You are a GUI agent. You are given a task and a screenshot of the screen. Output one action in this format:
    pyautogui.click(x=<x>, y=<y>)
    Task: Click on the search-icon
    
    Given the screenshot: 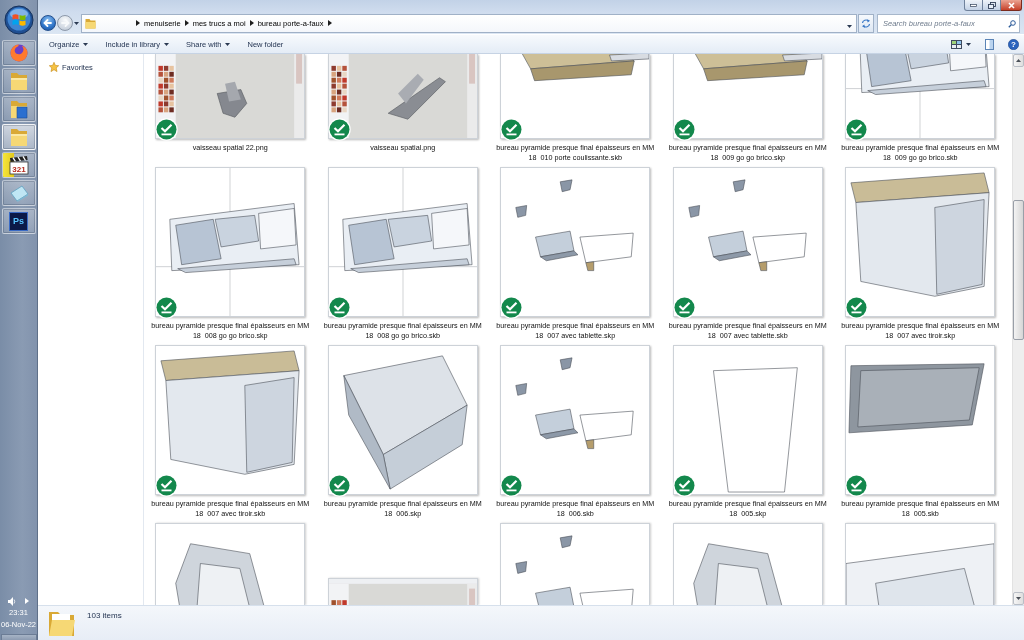 What is the action you would take?
    pyautogui.click(x=1012, y=23)
    